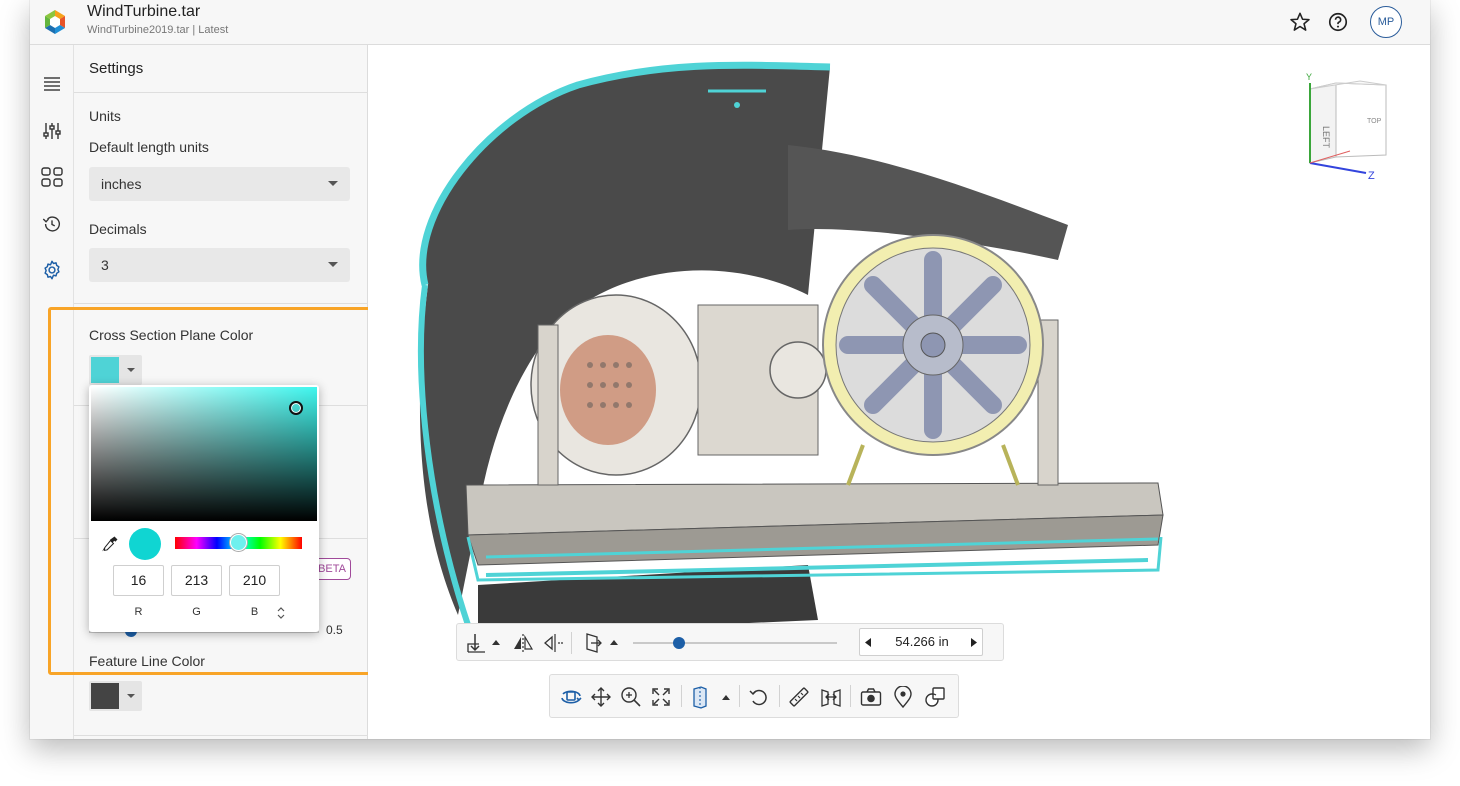 The height and width of the screenshot is (786, 1460). I want to click on decimals-label: Decimals, so click(118, 229).